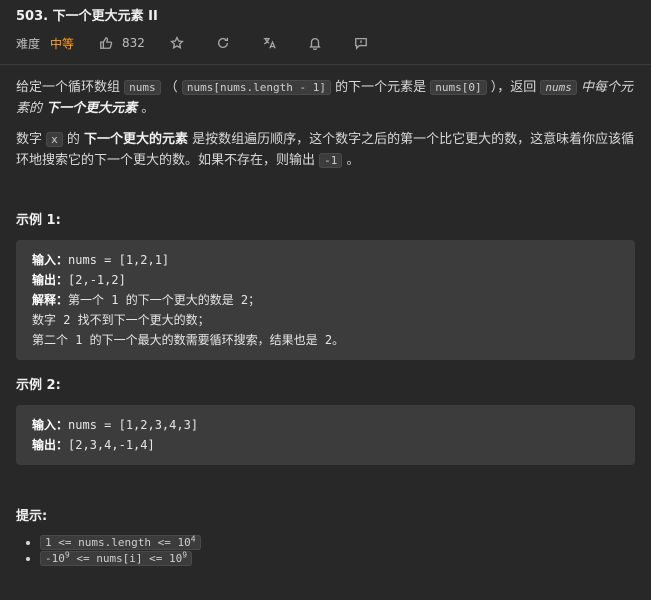 This screenshot has width=651, height=600. I want to click on example-2-box: 输入：nums = [1,2,3,4,3] 输出：[2,3,4,-1,4], so click(325, 435).